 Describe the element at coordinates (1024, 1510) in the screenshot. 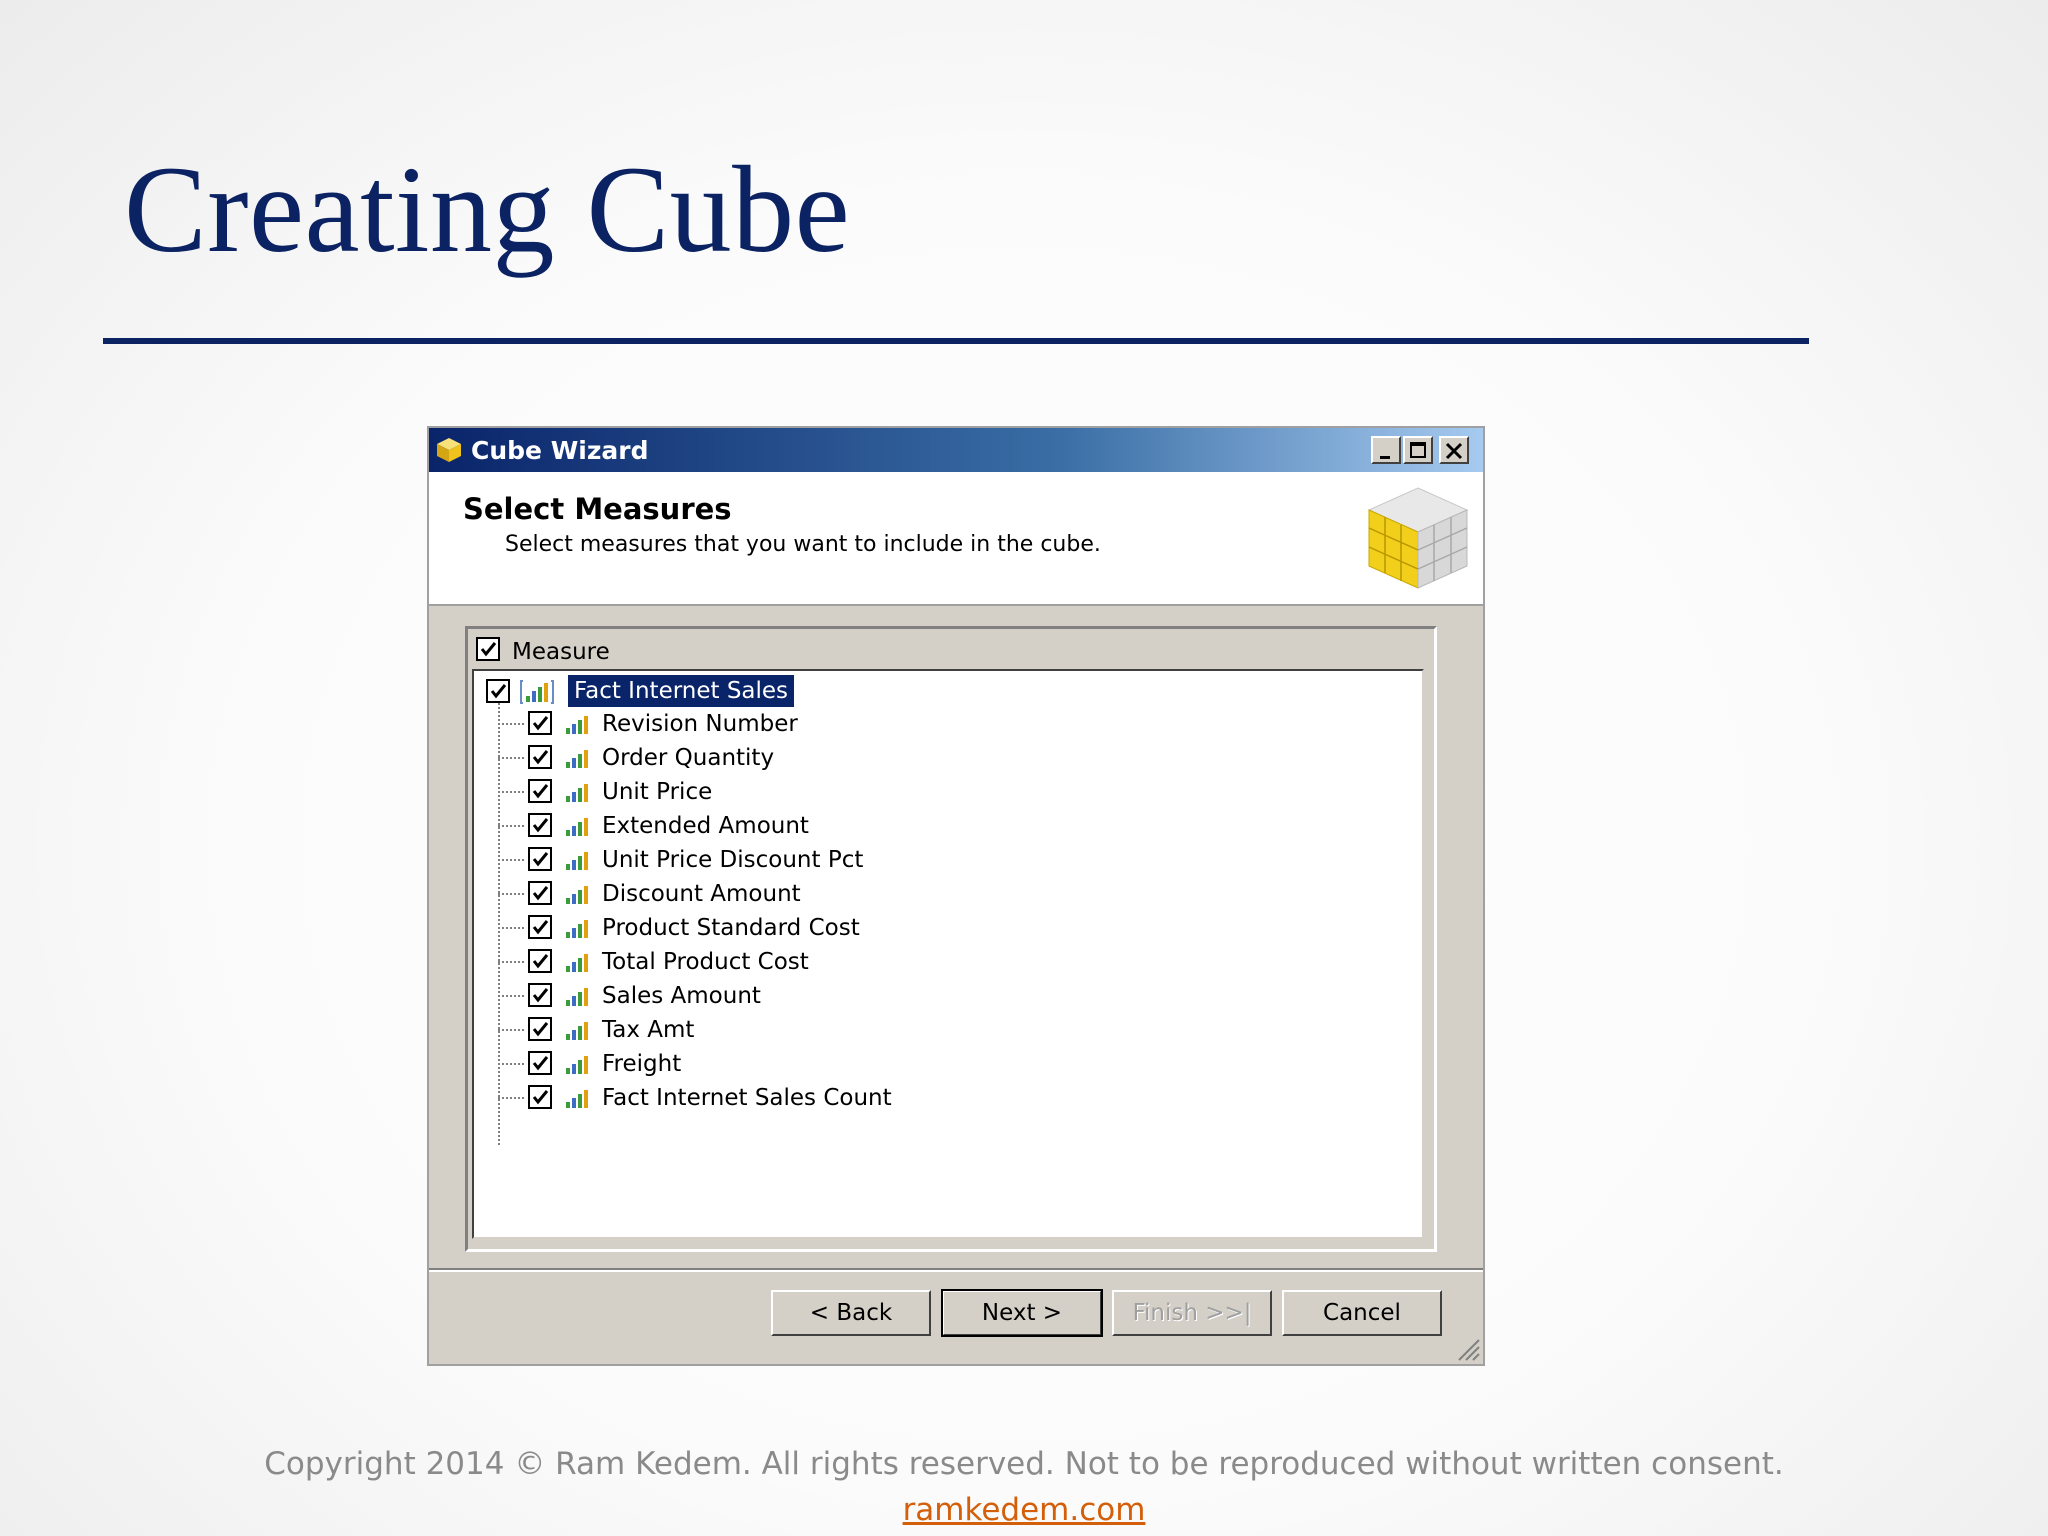

I see `website-link: ramkedem.com` at that location.